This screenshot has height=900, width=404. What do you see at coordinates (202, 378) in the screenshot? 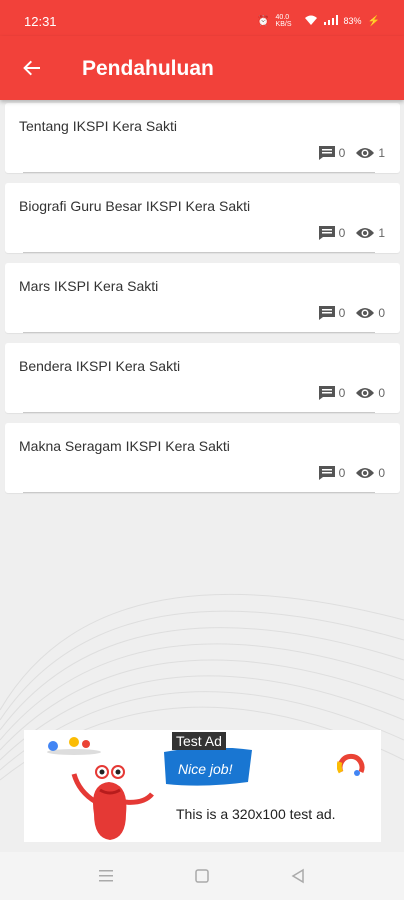
I see `list-item: Bendera IKSPI Kera Sakti 0 0` at bounding box center [202, 378].